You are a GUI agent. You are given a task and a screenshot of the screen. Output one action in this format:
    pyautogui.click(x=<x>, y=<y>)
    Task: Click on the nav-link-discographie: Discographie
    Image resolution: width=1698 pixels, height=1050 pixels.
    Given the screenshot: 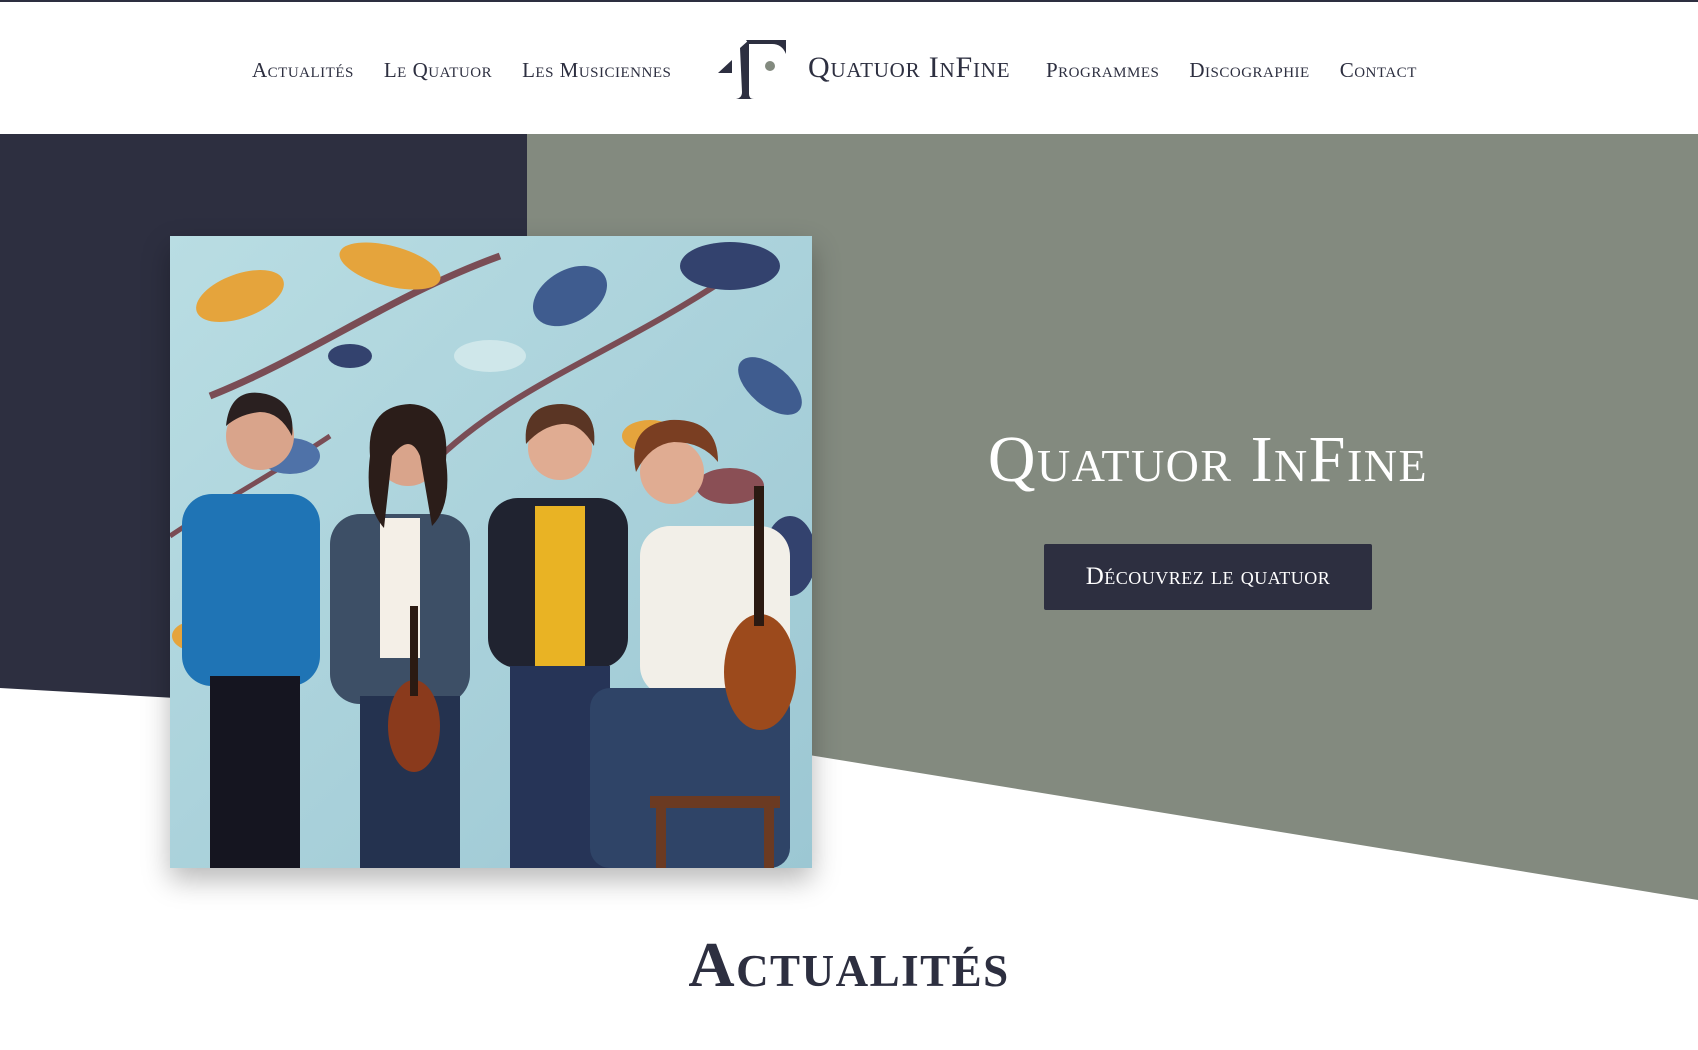 What is the action you would take?
    pyautogui.click(x=1249, y=70)
    